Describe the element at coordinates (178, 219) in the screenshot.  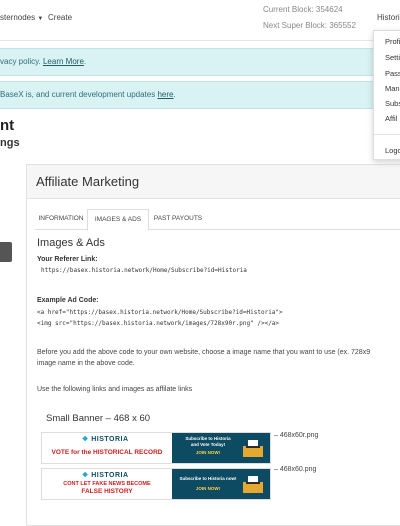
I see `tab-past-payouts: PAST PAYOUTS` at that location.